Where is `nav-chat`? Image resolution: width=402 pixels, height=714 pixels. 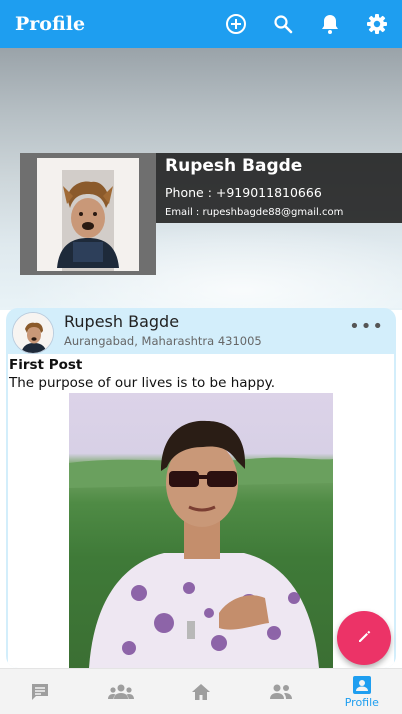 nav-chat is located at coordinates (40, 691).